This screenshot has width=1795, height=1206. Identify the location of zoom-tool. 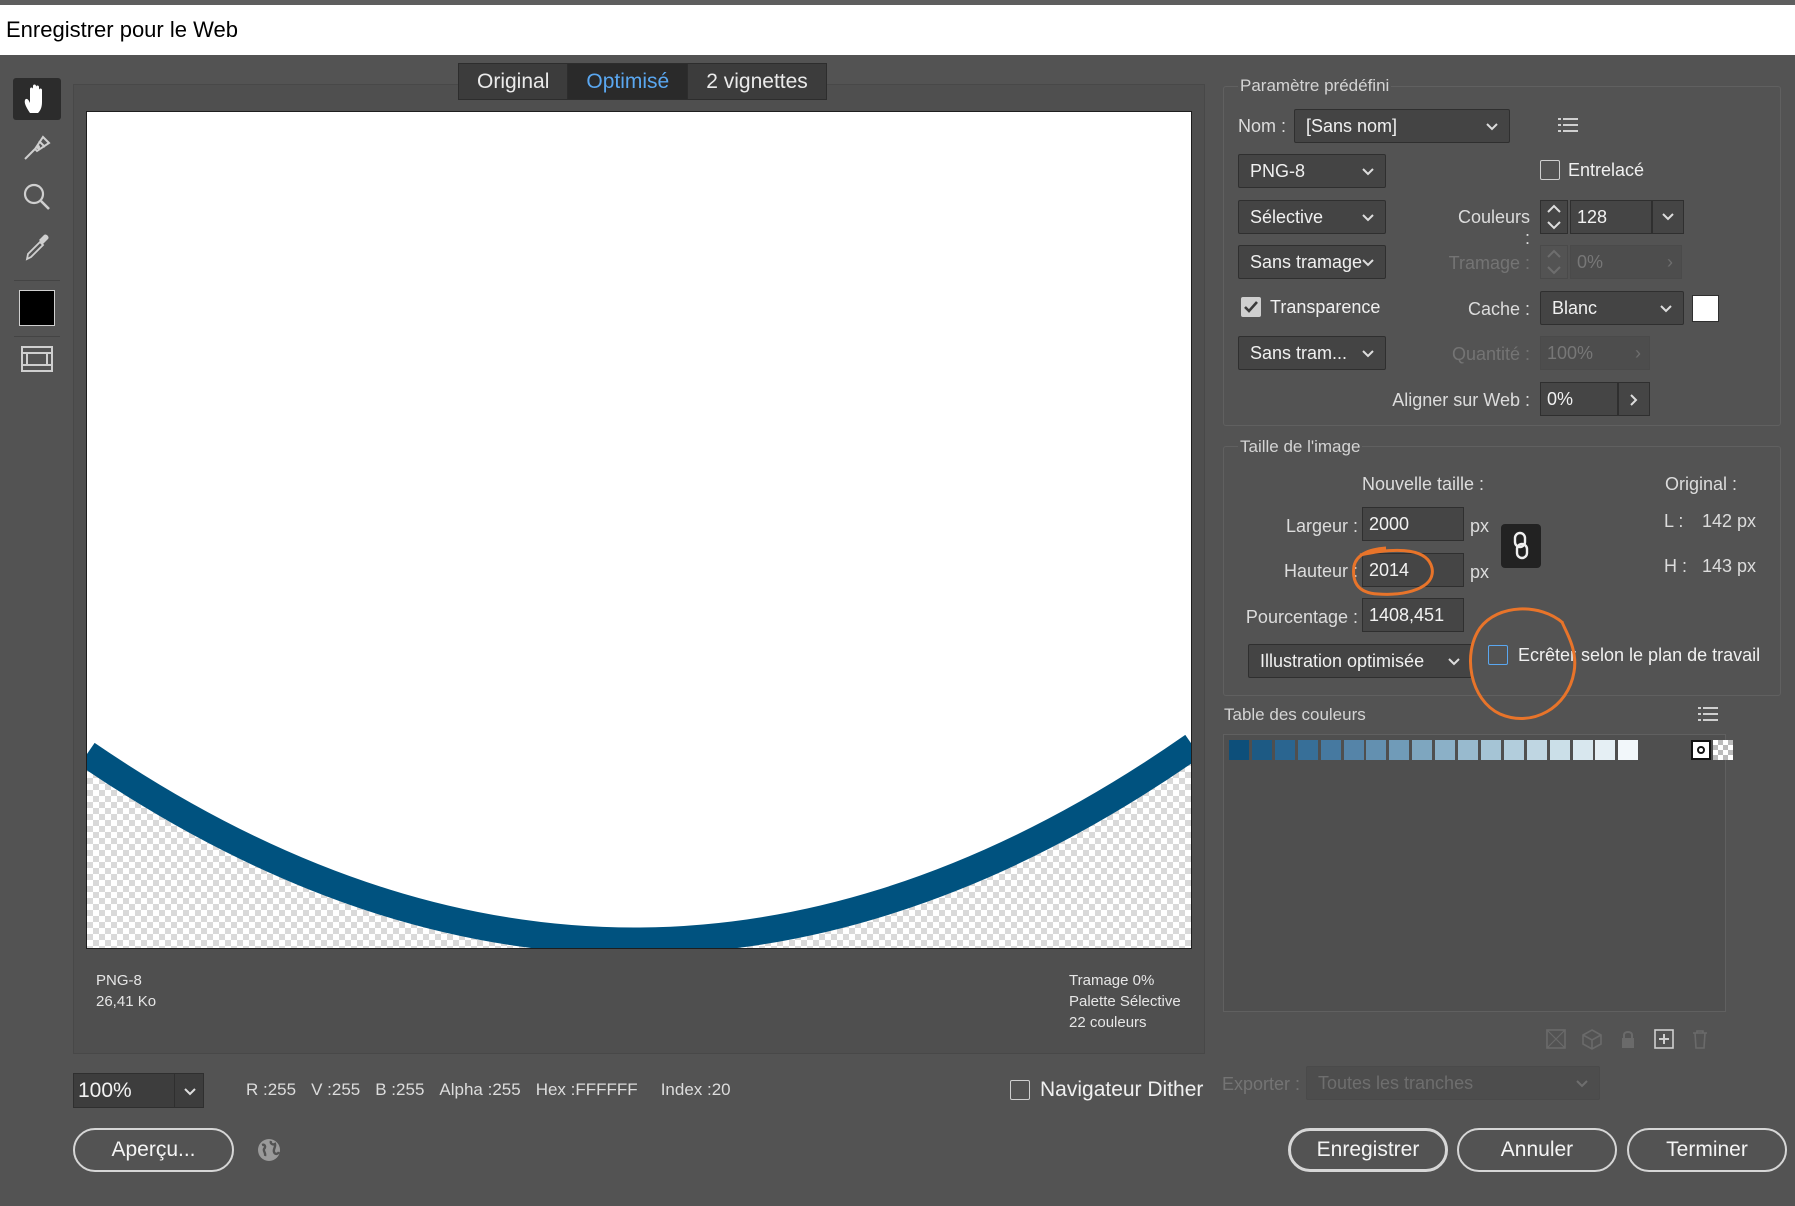
(37, 197).